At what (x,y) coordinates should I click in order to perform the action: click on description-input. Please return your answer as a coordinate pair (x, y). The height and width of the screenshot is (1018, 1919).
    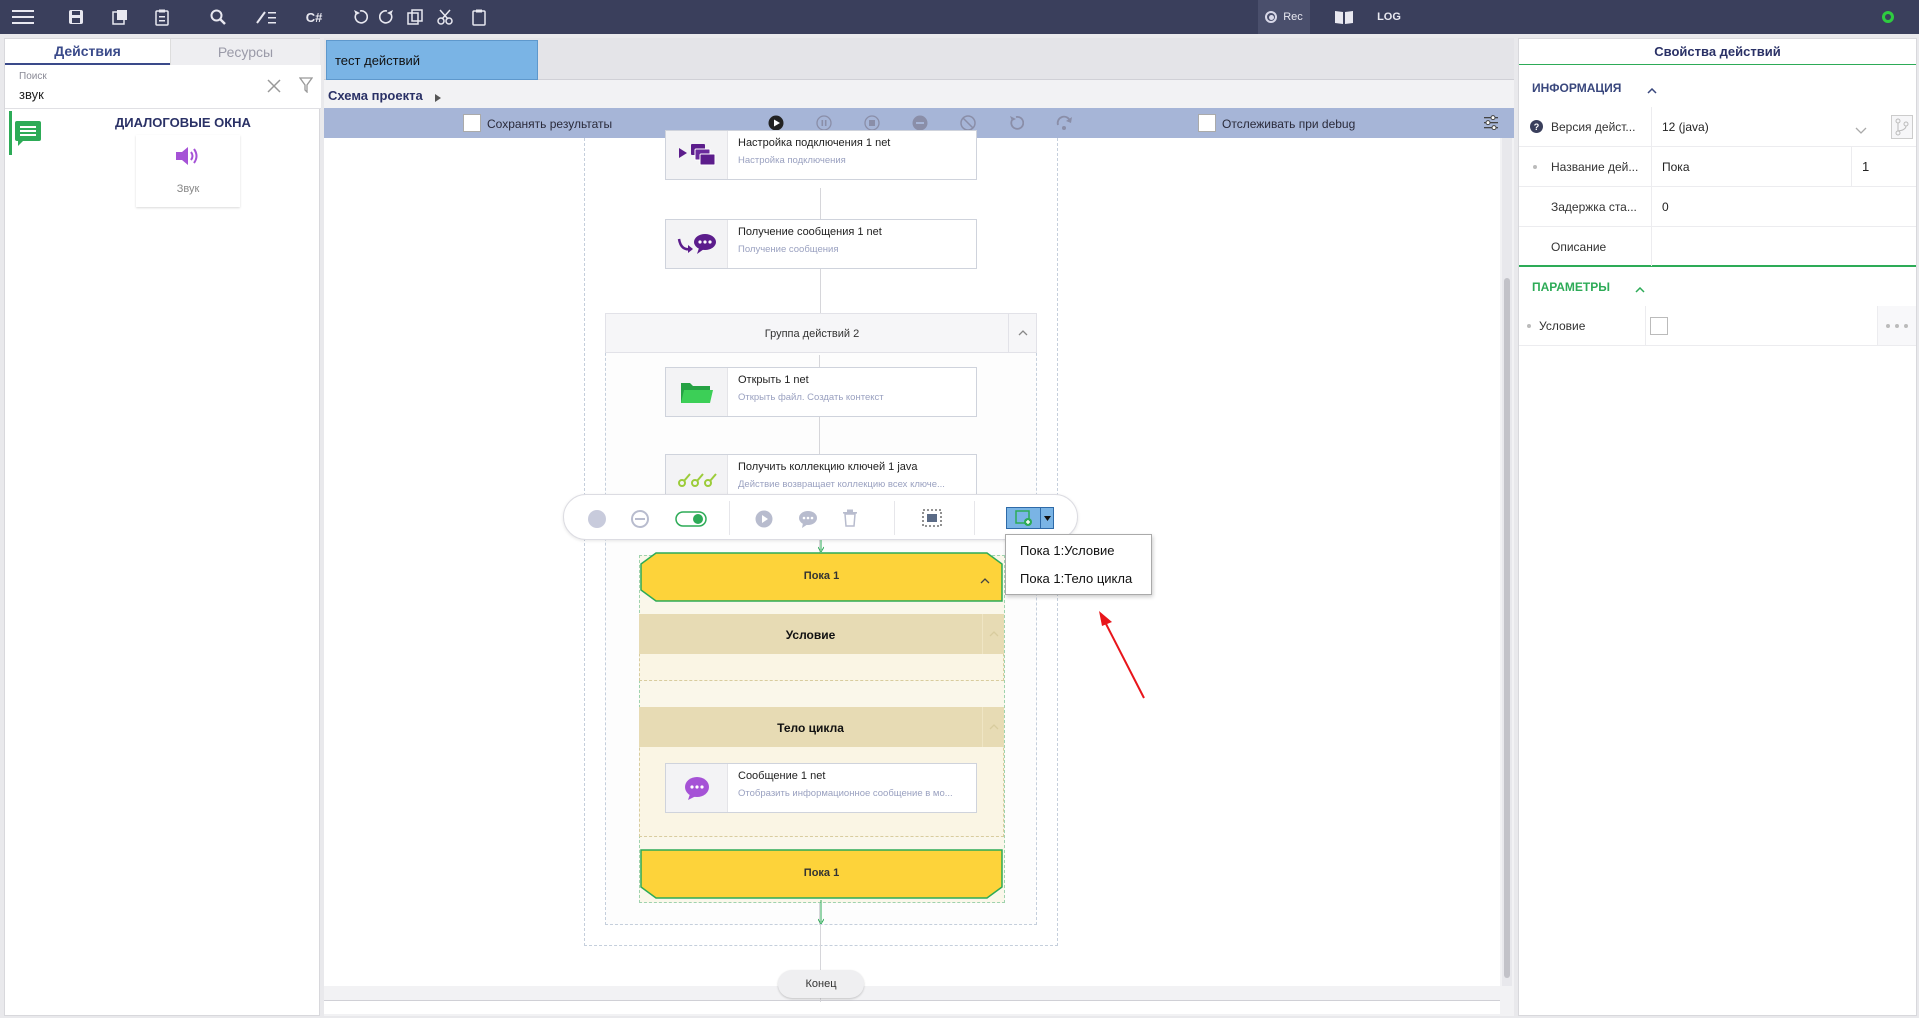
    Looking at the image, I should click on (1767, 246).